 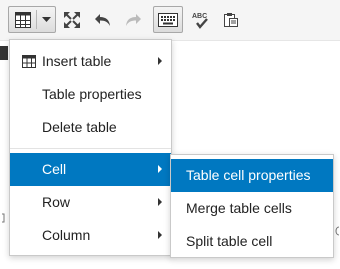 I want to click on table-menu-button, so click(x=32, y=19).